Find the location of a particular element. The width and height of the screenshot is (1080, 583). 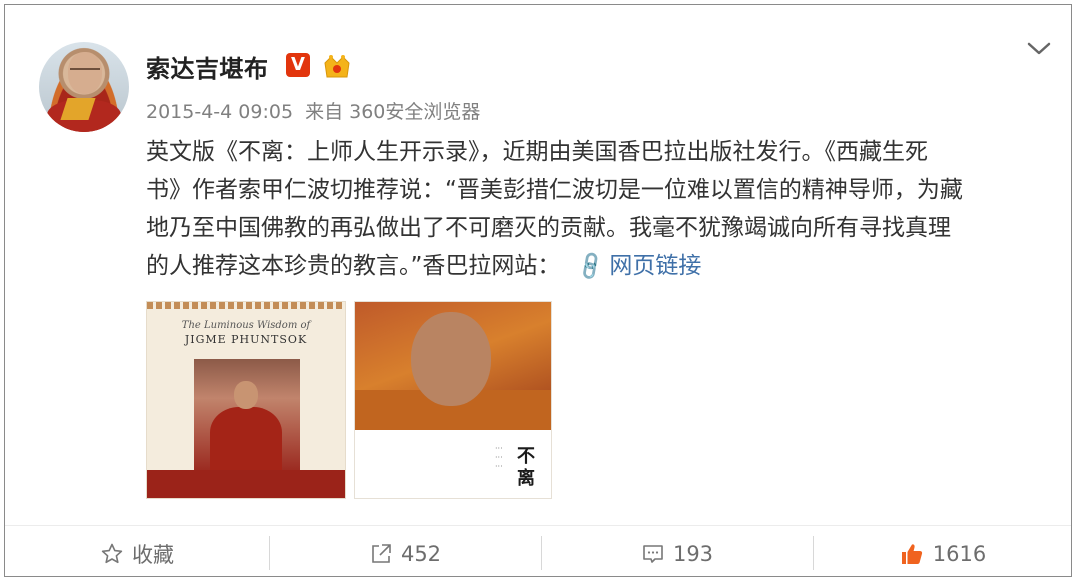

star-icon is located at coordinates (112, 553).